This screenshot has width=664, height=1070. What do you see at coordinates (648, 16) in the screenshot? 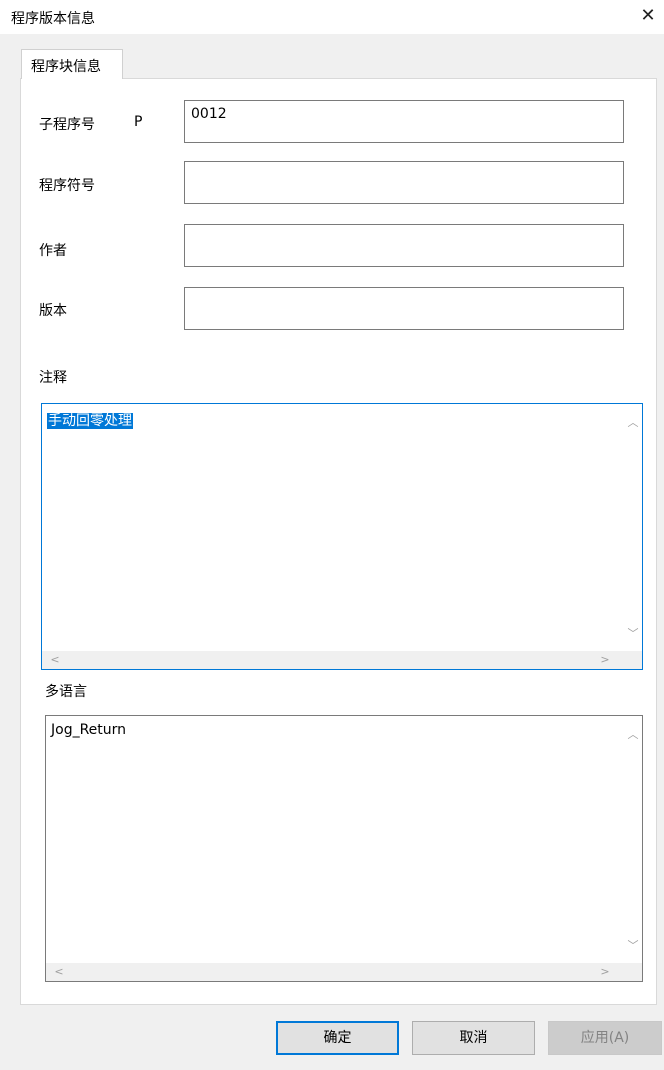
I see `close-icon: ✕` at bounding box center [648, 16].